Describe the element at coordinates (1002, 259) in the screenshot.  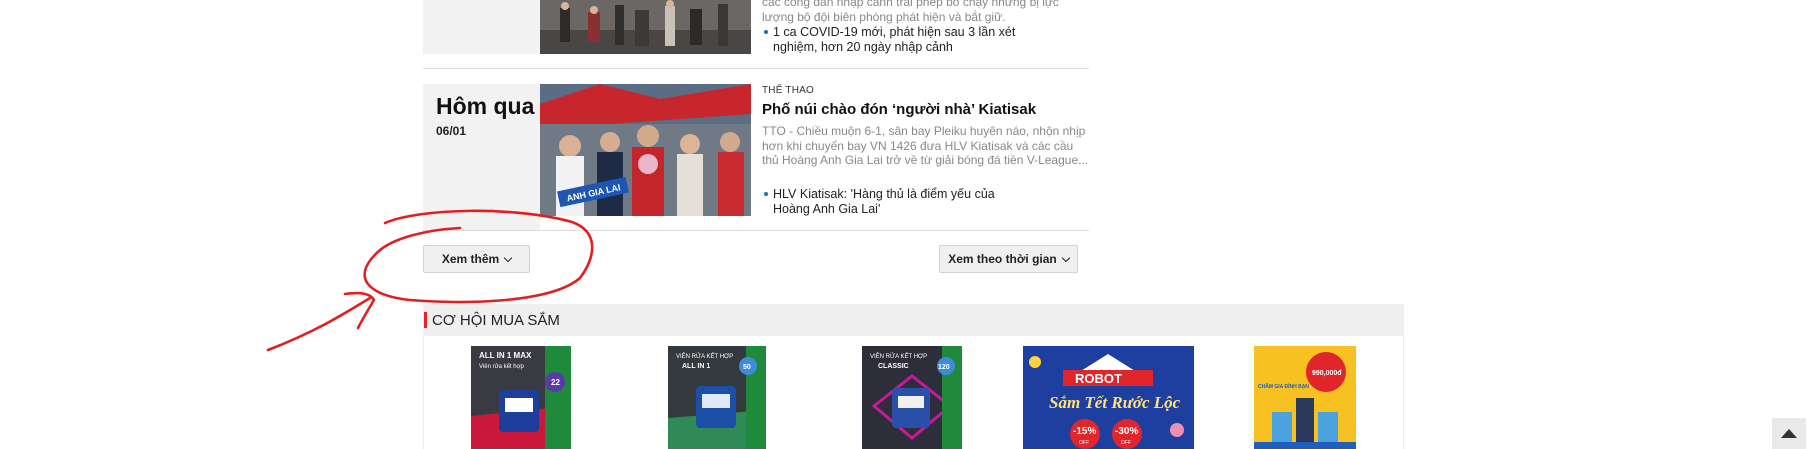
I see `view-by-time-label: Xem theo thời gian` at that location.